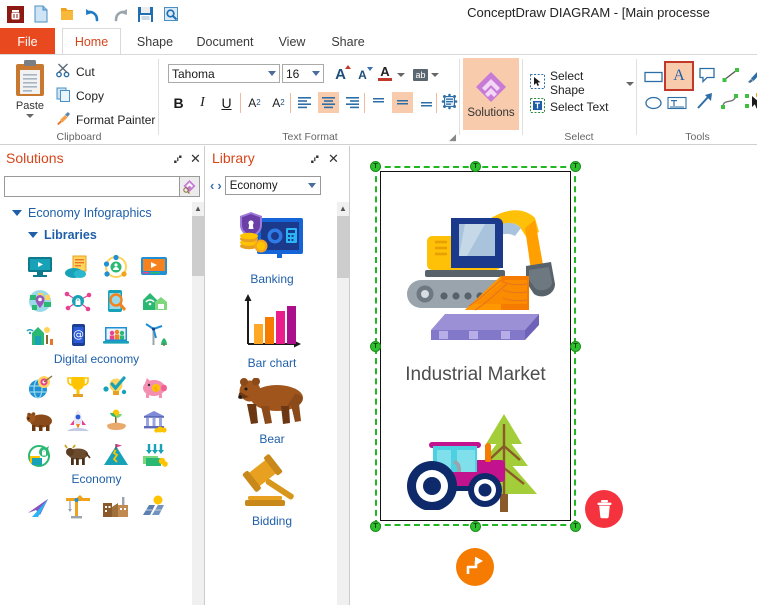  What do you see at coordinates (420, 74) in the screenshot?
I see `highlight-button: ab` at bounding box center [420, 74].